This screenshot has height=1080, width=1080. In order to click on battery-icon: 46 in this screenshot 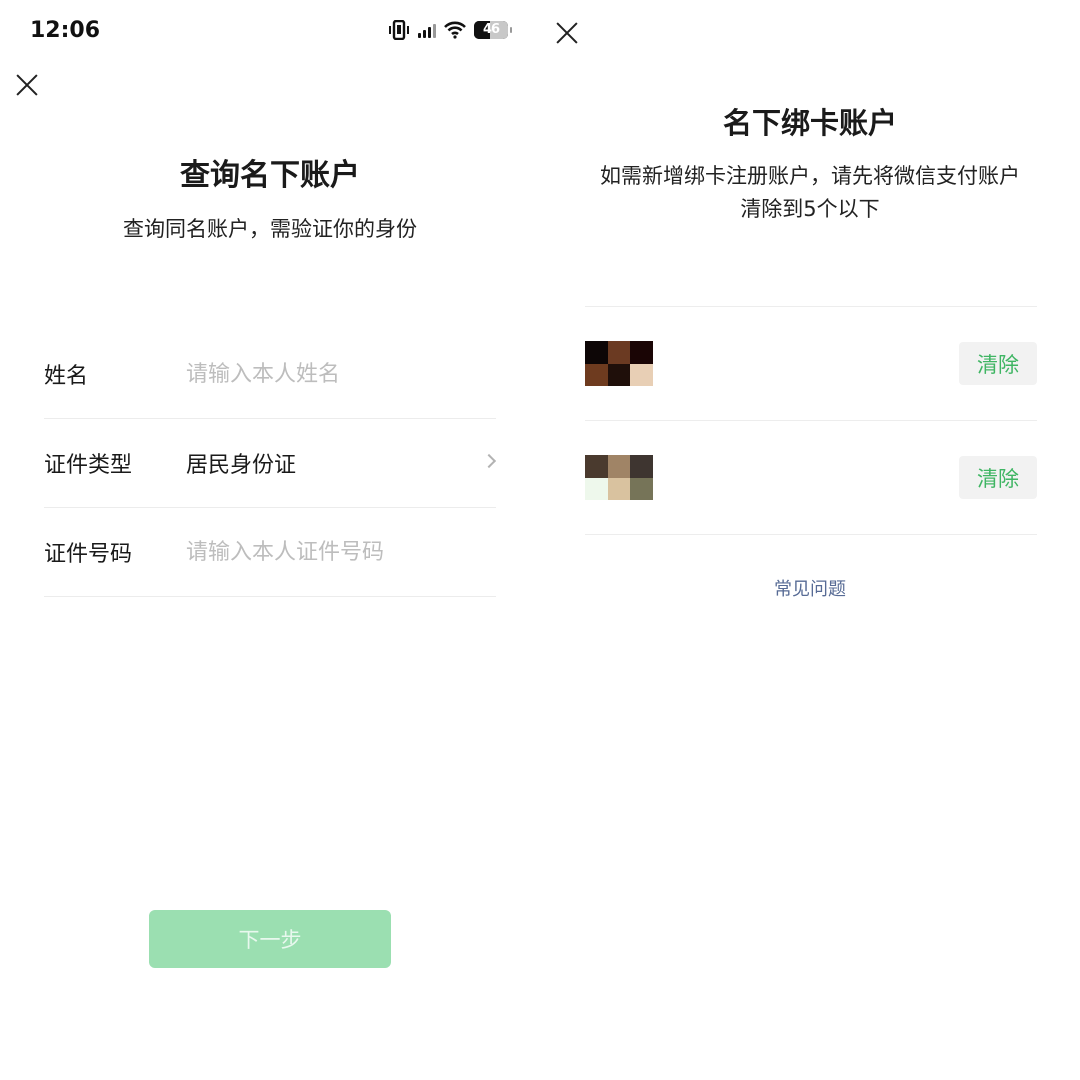, I will do `click(493, 30)`.